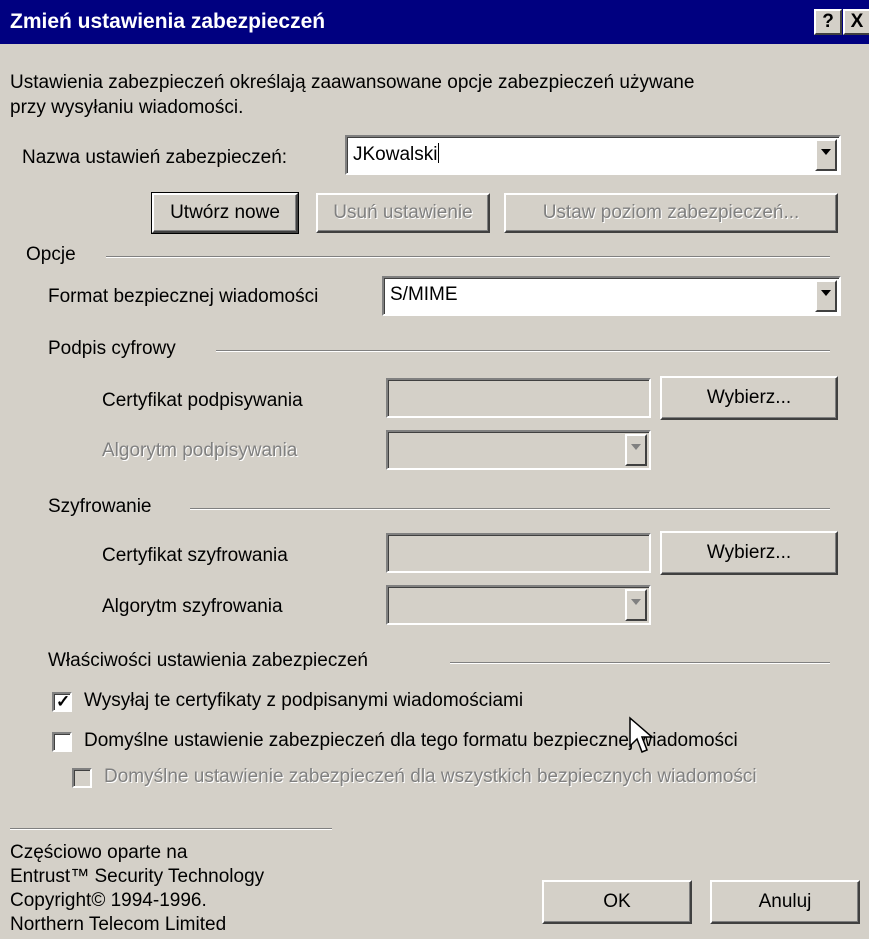  What do you see at coordinates (100, 506) in the screenshot?
I see `encryption-group-label: Szyfrowanie` at bounding box center [100, 506].